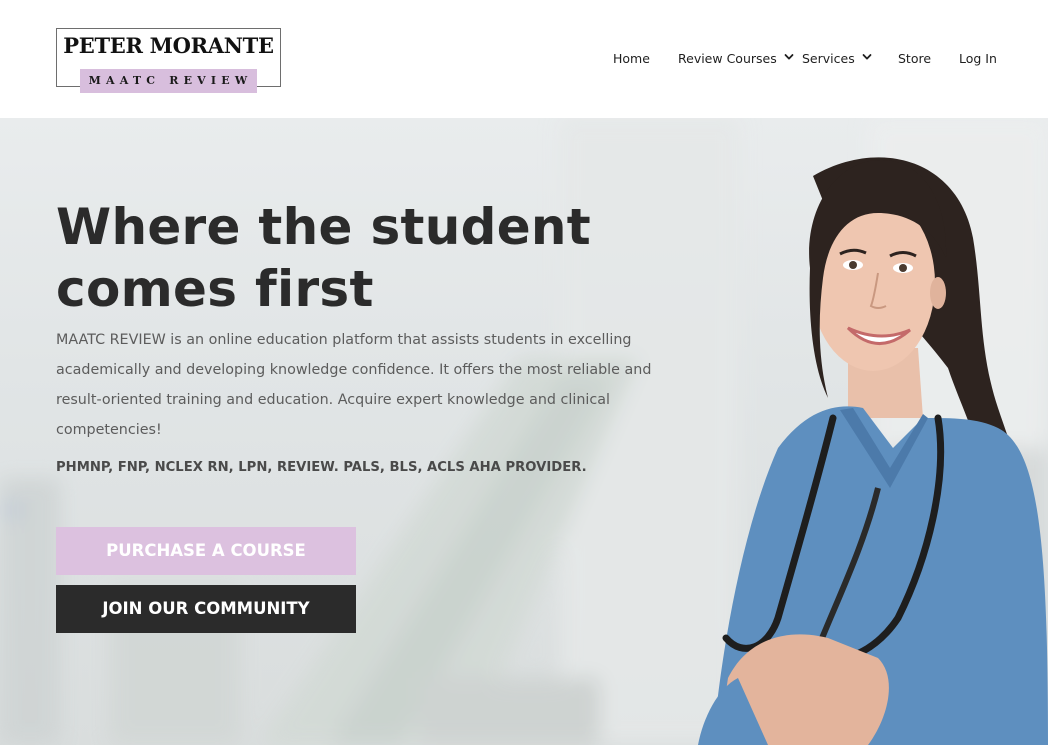  I want to click on nav-item-label: Store, so click(915, 58).